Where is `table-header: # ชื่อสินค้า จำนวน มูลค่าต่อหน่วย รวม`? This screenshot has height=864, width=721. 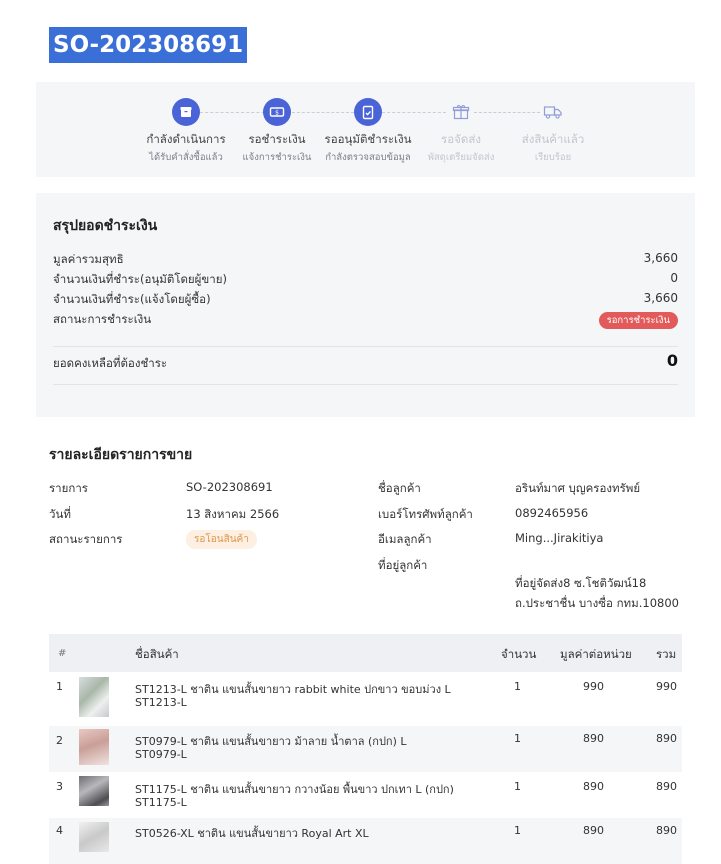
table-header: # ชื่อสินค้า จำนวน มูลค่าต่อหน่วย รวม is located at coordinates (365, 653).